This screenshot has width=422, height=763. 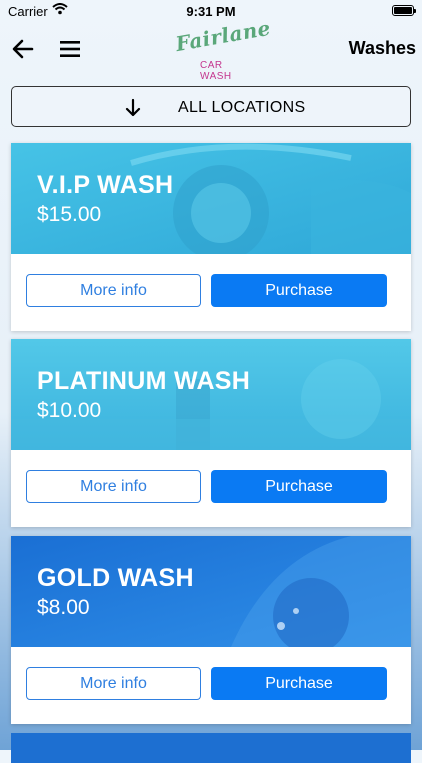 I want to click on nav-bar: Fairlane CAR WASH Washes, so click(x=211, y=49).